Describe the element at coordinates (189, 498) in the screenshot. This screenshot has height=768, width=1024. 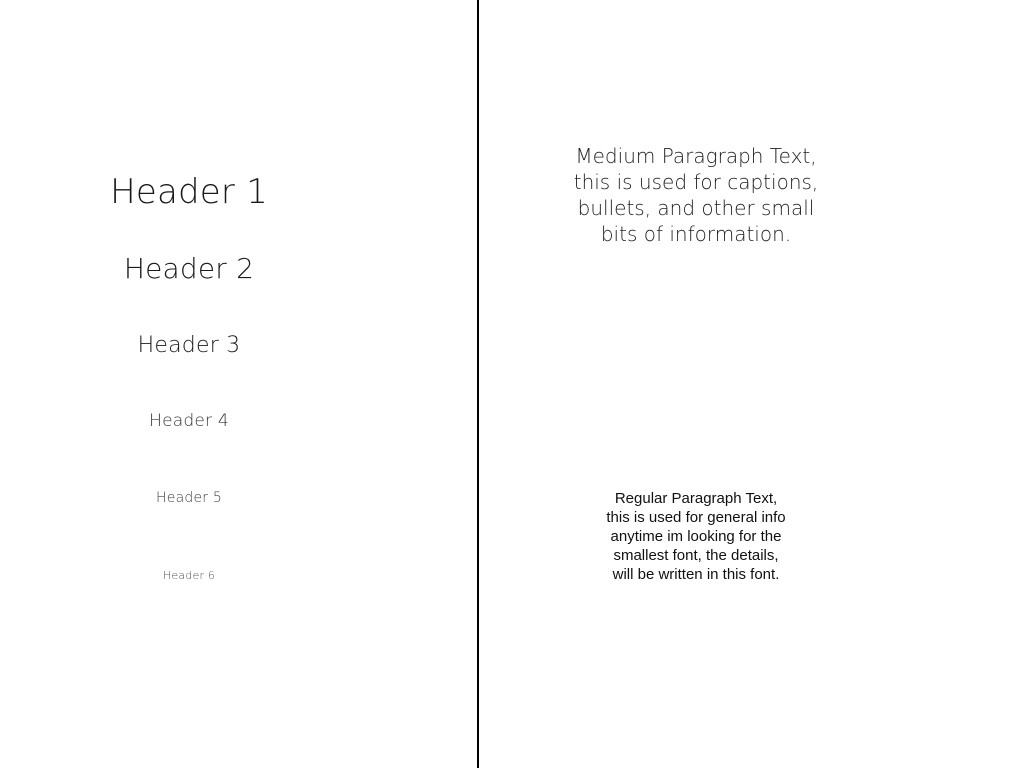
I see `header-5-sample: Header 5` at that location.